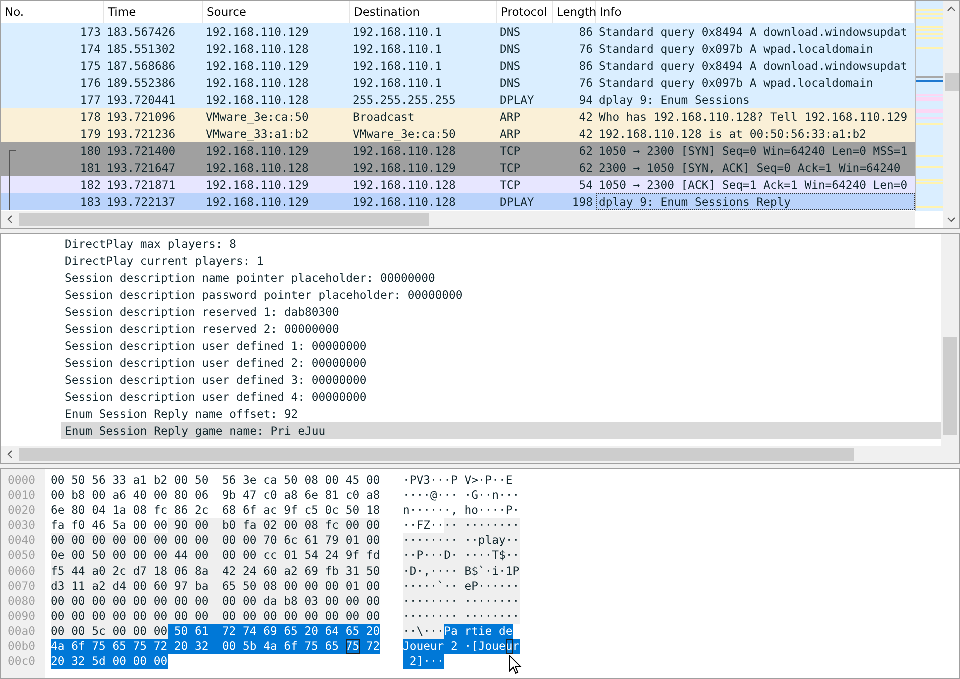 This screenshot has height=679, width=960. Describe the element at coordinates (501, 243) in the screenshot. I see `detail-line: DirectPlay max players: 8` at that location.